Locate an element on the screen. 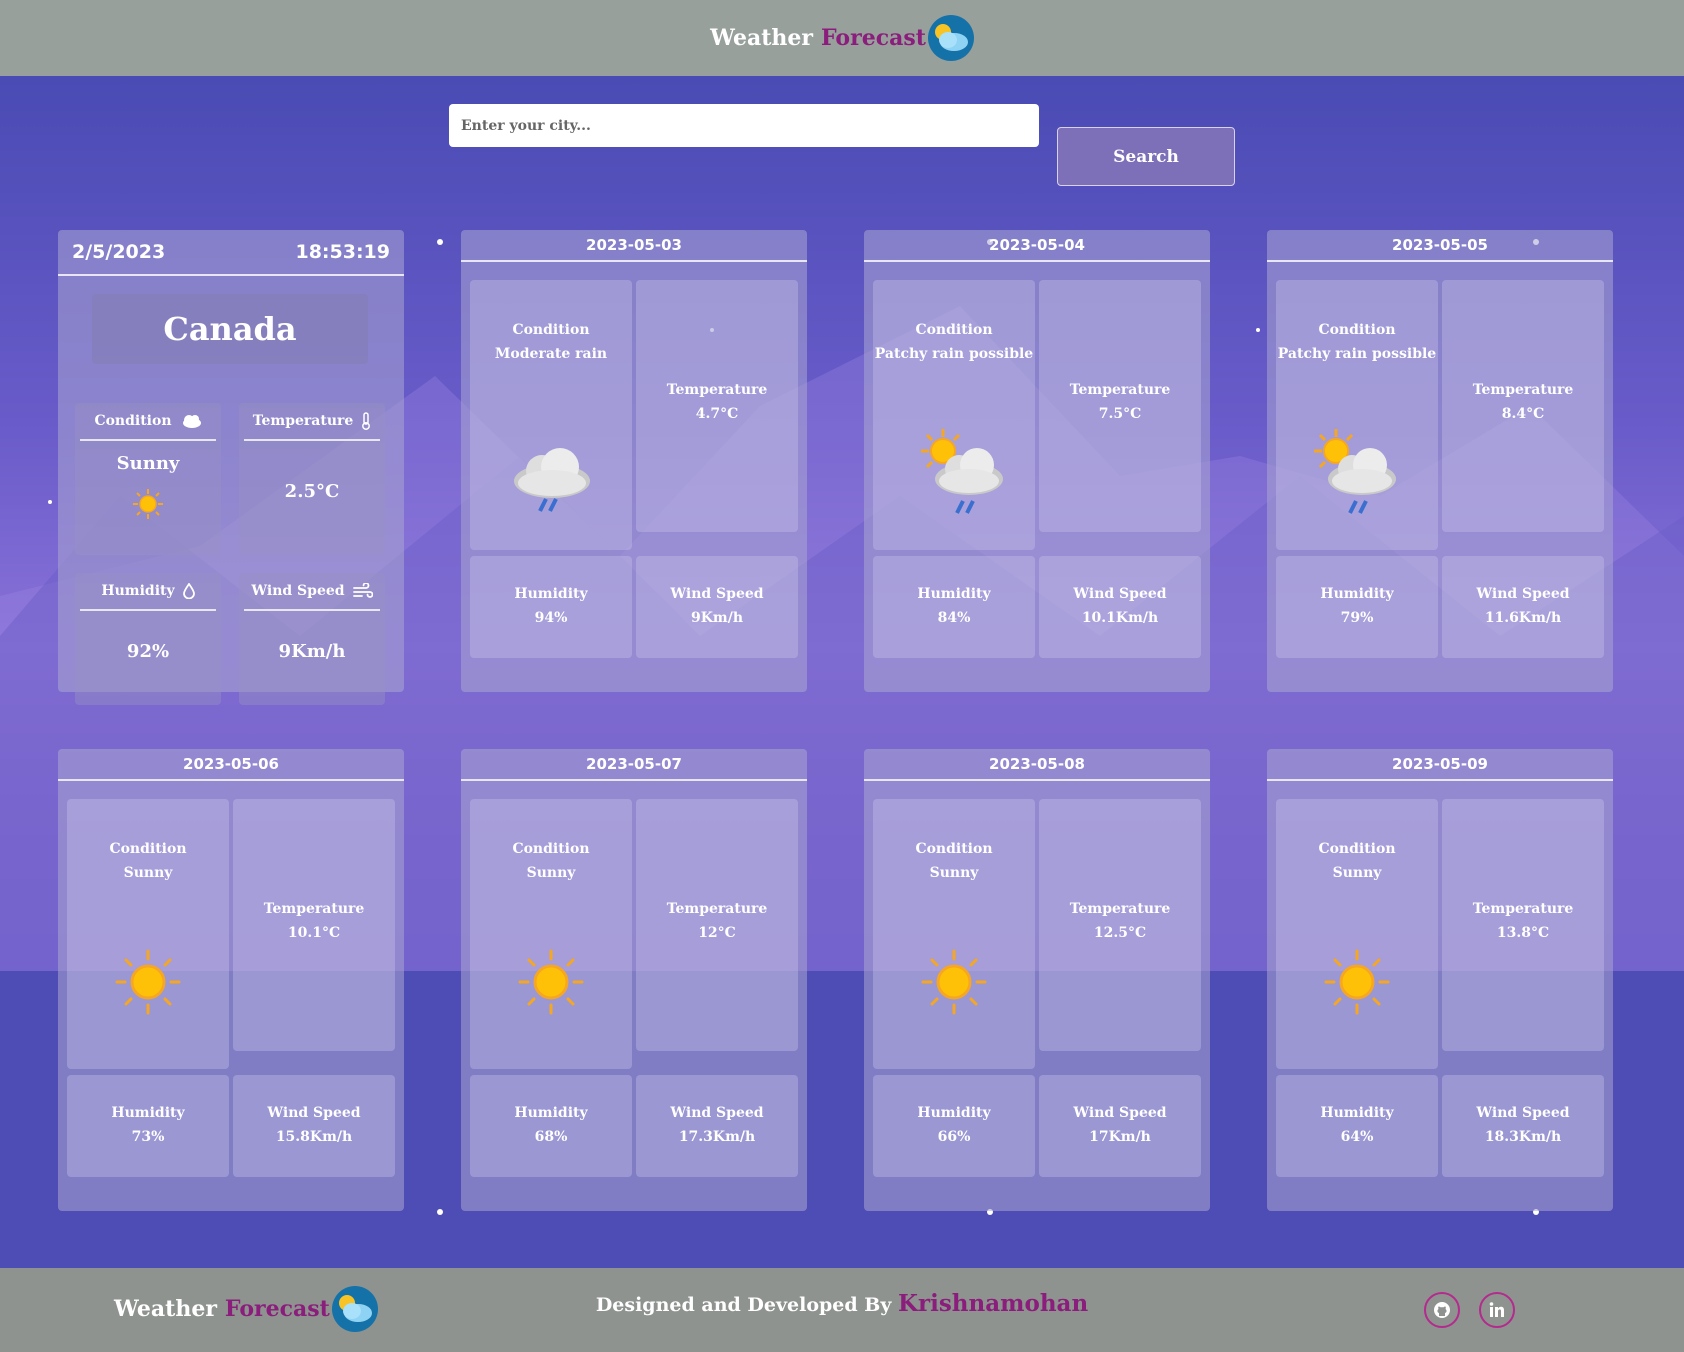  forecast-temperature-tile: Temperature 12°C is located at coordinates (717, 925).